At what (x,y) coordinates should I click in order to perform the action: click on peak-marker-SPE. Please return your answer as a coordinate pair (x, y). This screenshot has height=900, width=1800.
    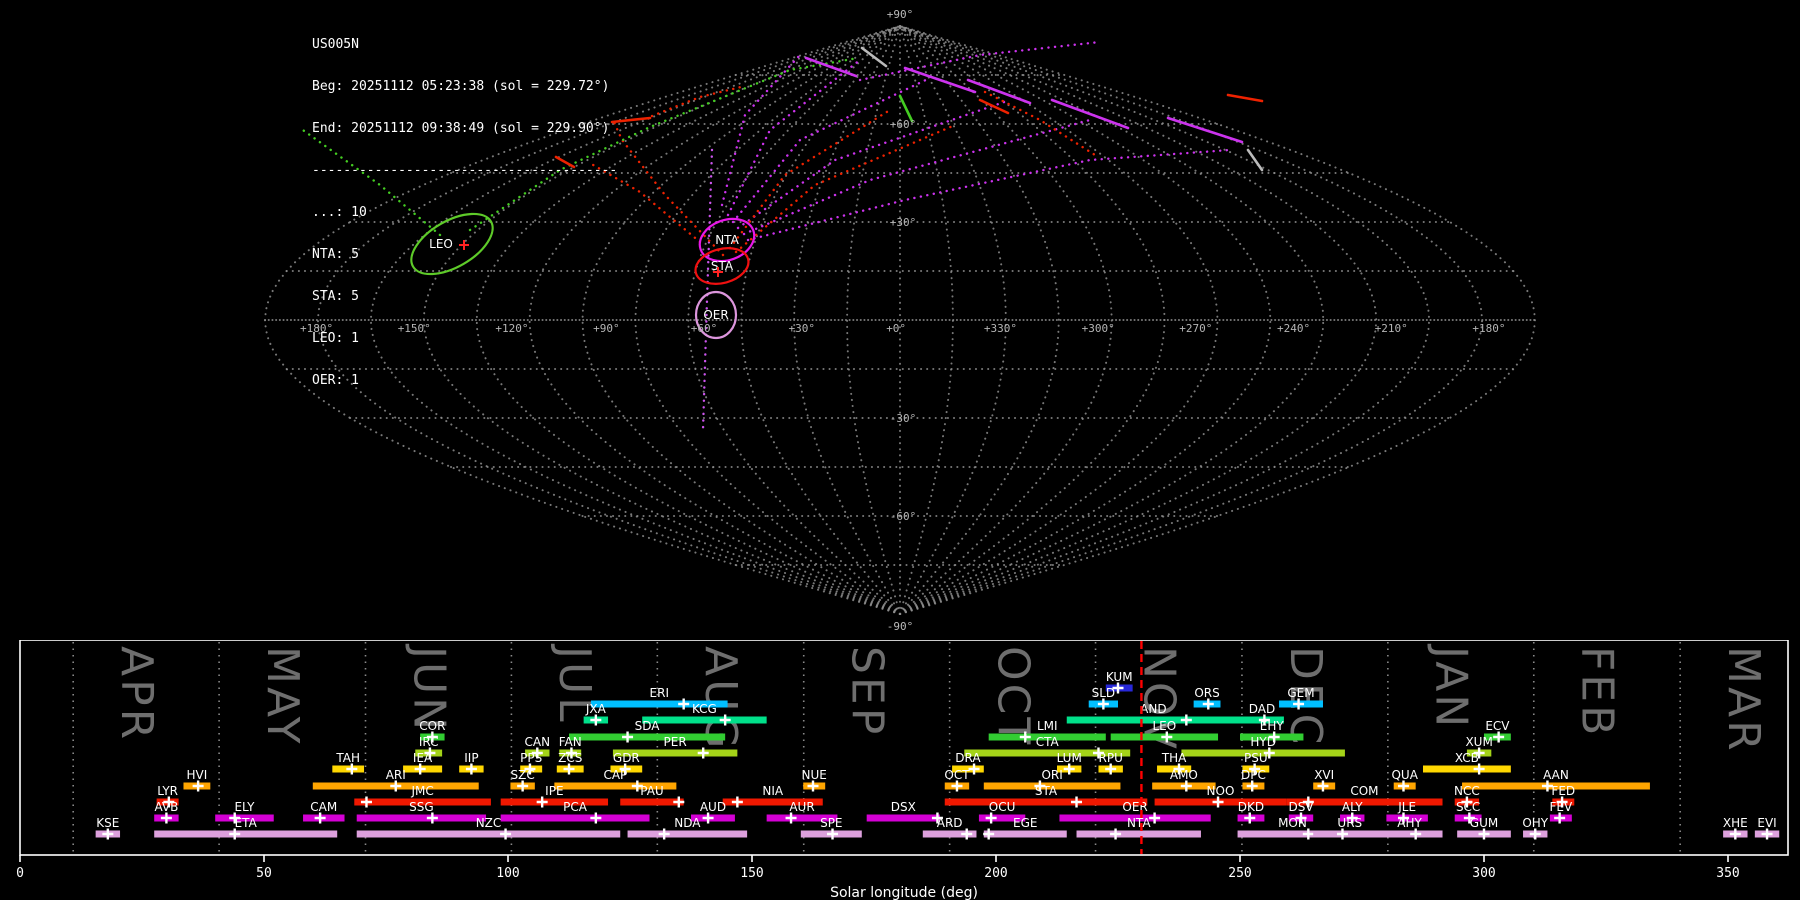
    Looking at the image, I should click on (833, 834).